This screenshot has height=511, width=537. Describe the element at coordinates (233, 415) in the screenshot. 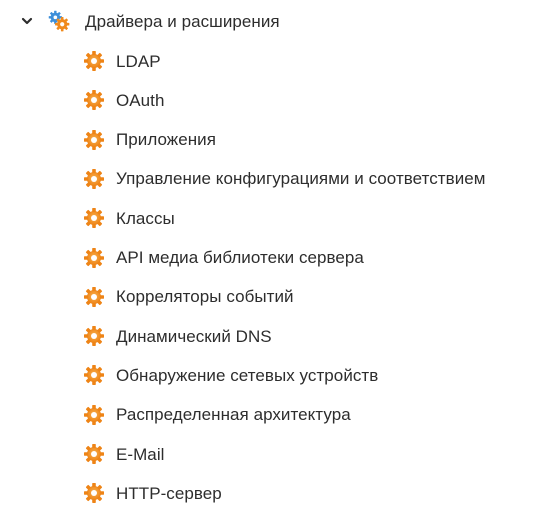

I see `tree-child-label: Распределенная архитектура` at that location.